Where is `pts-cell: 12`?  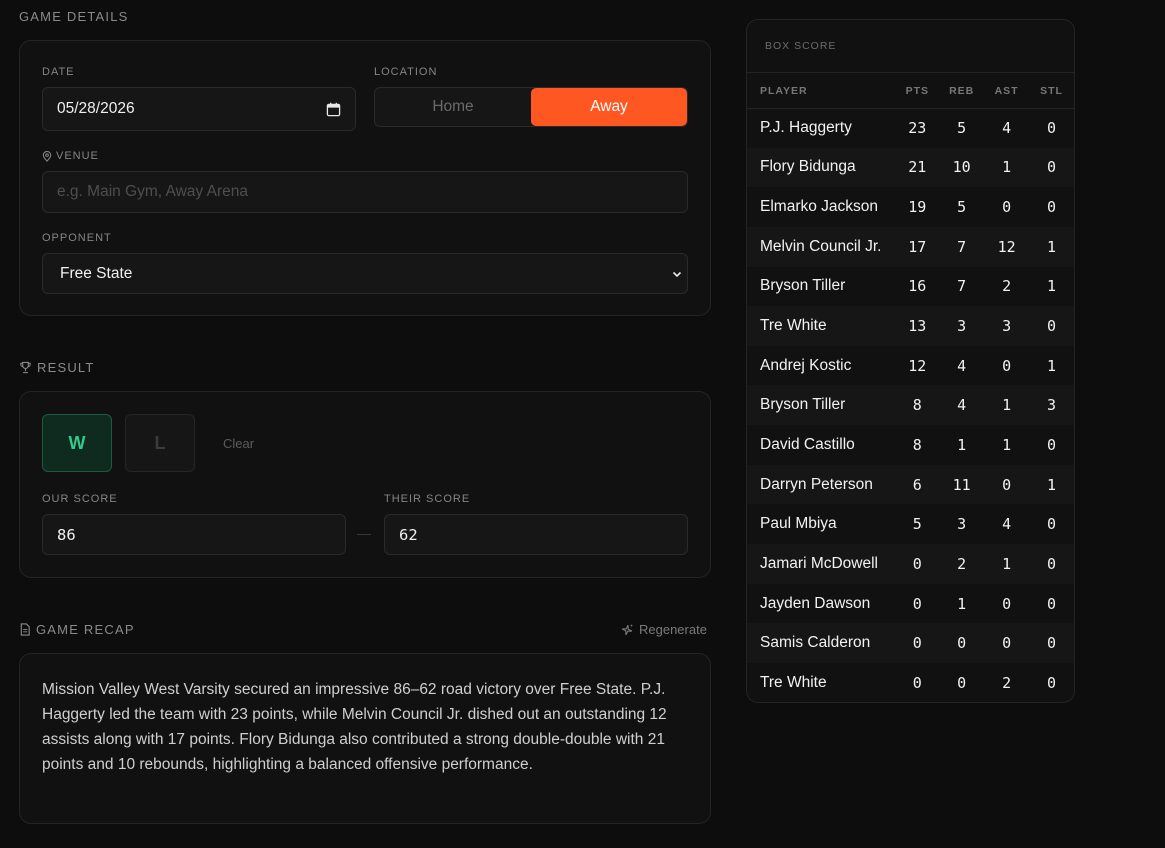
pts-cell: 12 is located at coordinates (917, 365).